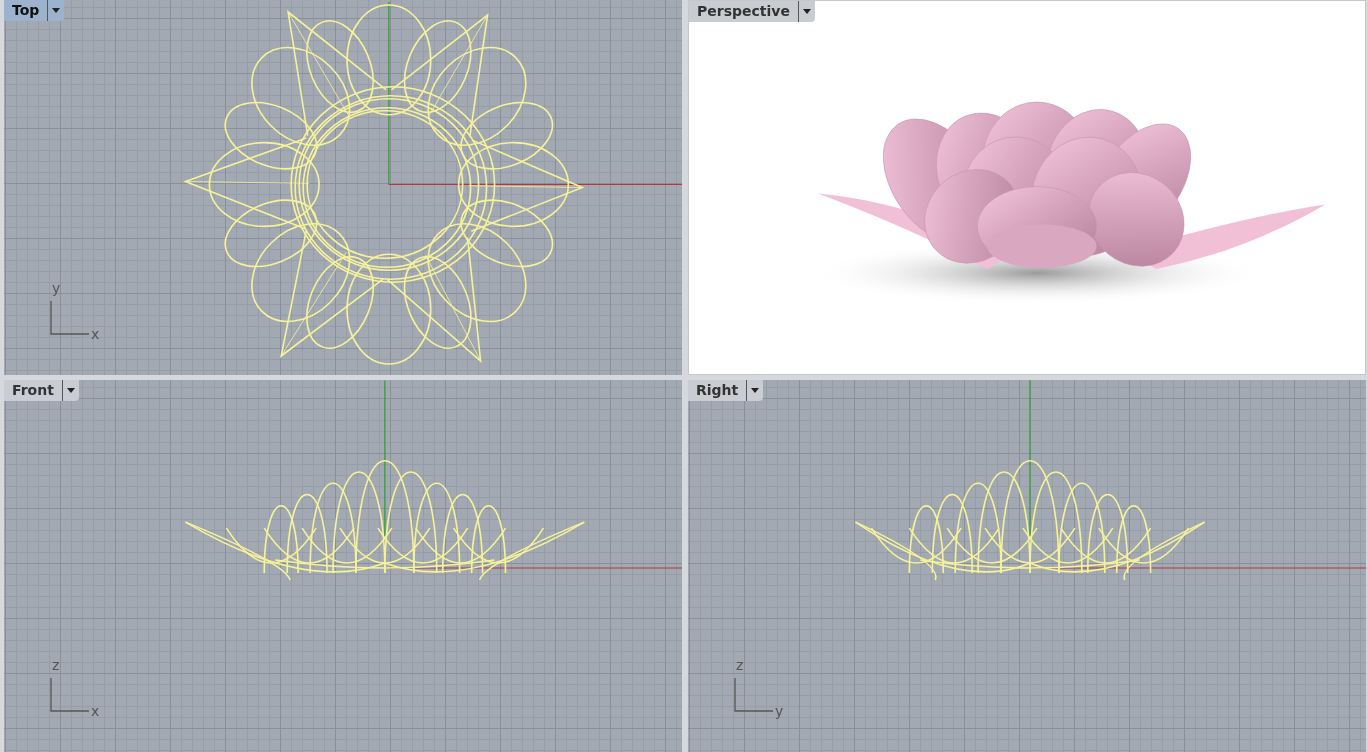 This screenshot has height=752, width=1367. Describe the element at coordinates (33, 390) in the screenshot. I see `viewport-tab: Front` at that location.